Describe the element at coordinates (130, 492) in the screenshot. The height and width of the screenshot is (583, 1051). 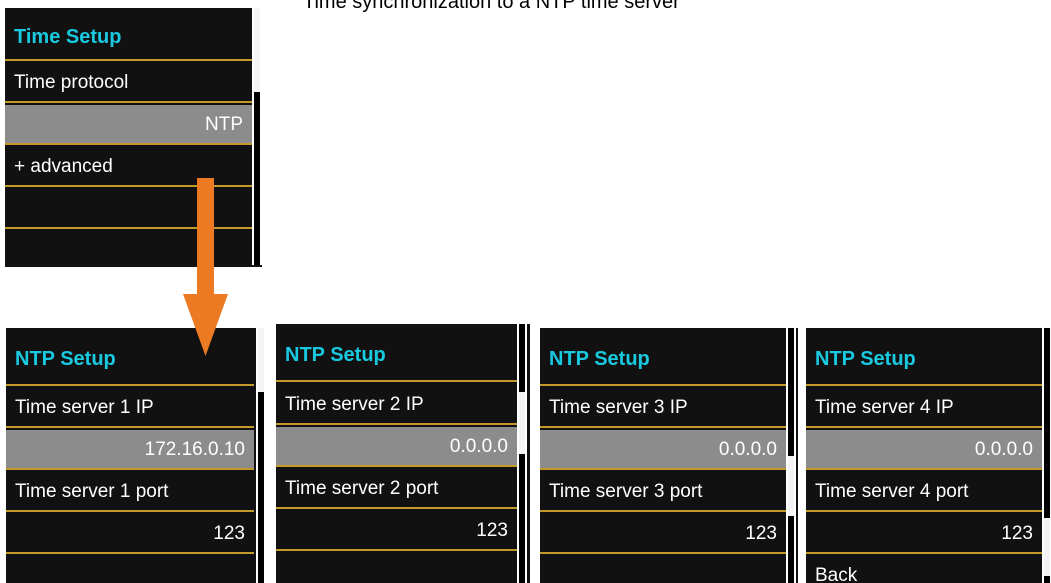
I see `port-label: Time server 1 port` at that location.